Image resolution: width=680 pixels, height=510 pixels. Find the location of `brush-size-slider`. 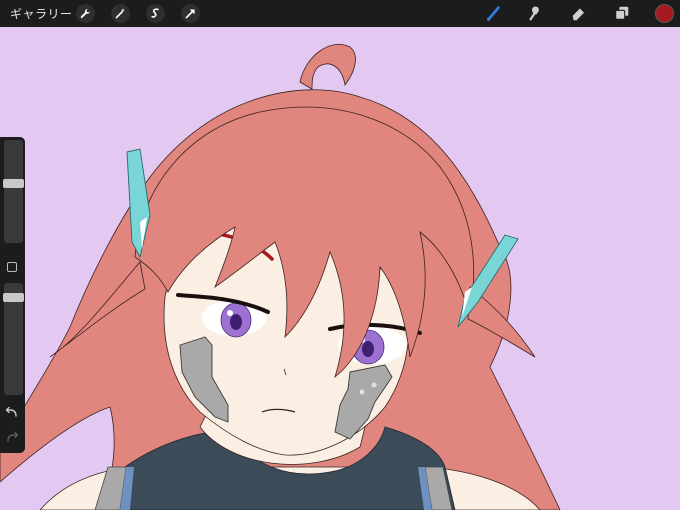

brush-size-slider is located at coordinates (13, 191).